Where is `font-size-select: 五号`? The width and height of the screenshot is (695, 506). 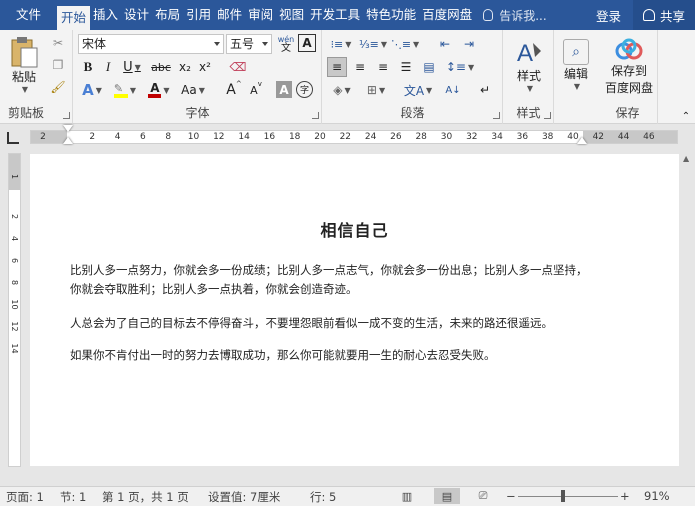 font-size-select: 五号 is located at coordinates (249, 44).